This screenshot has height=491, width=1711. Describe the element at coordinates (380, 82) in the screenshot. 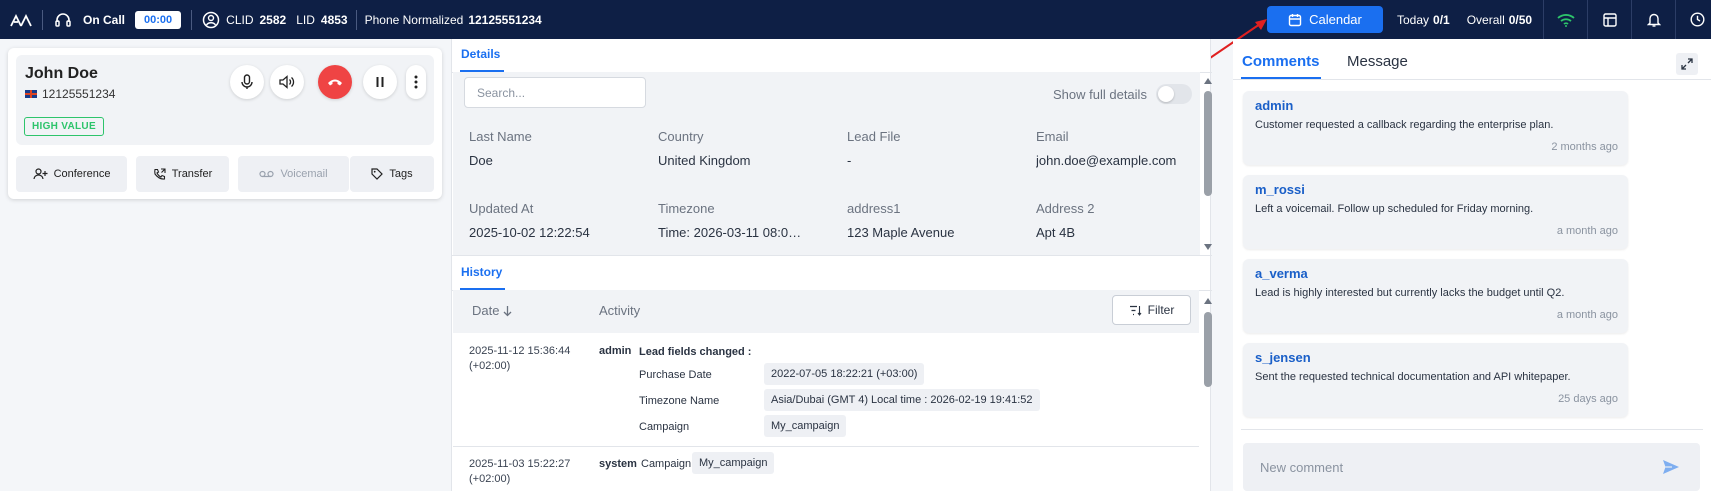

I see `hold-button` at that location.